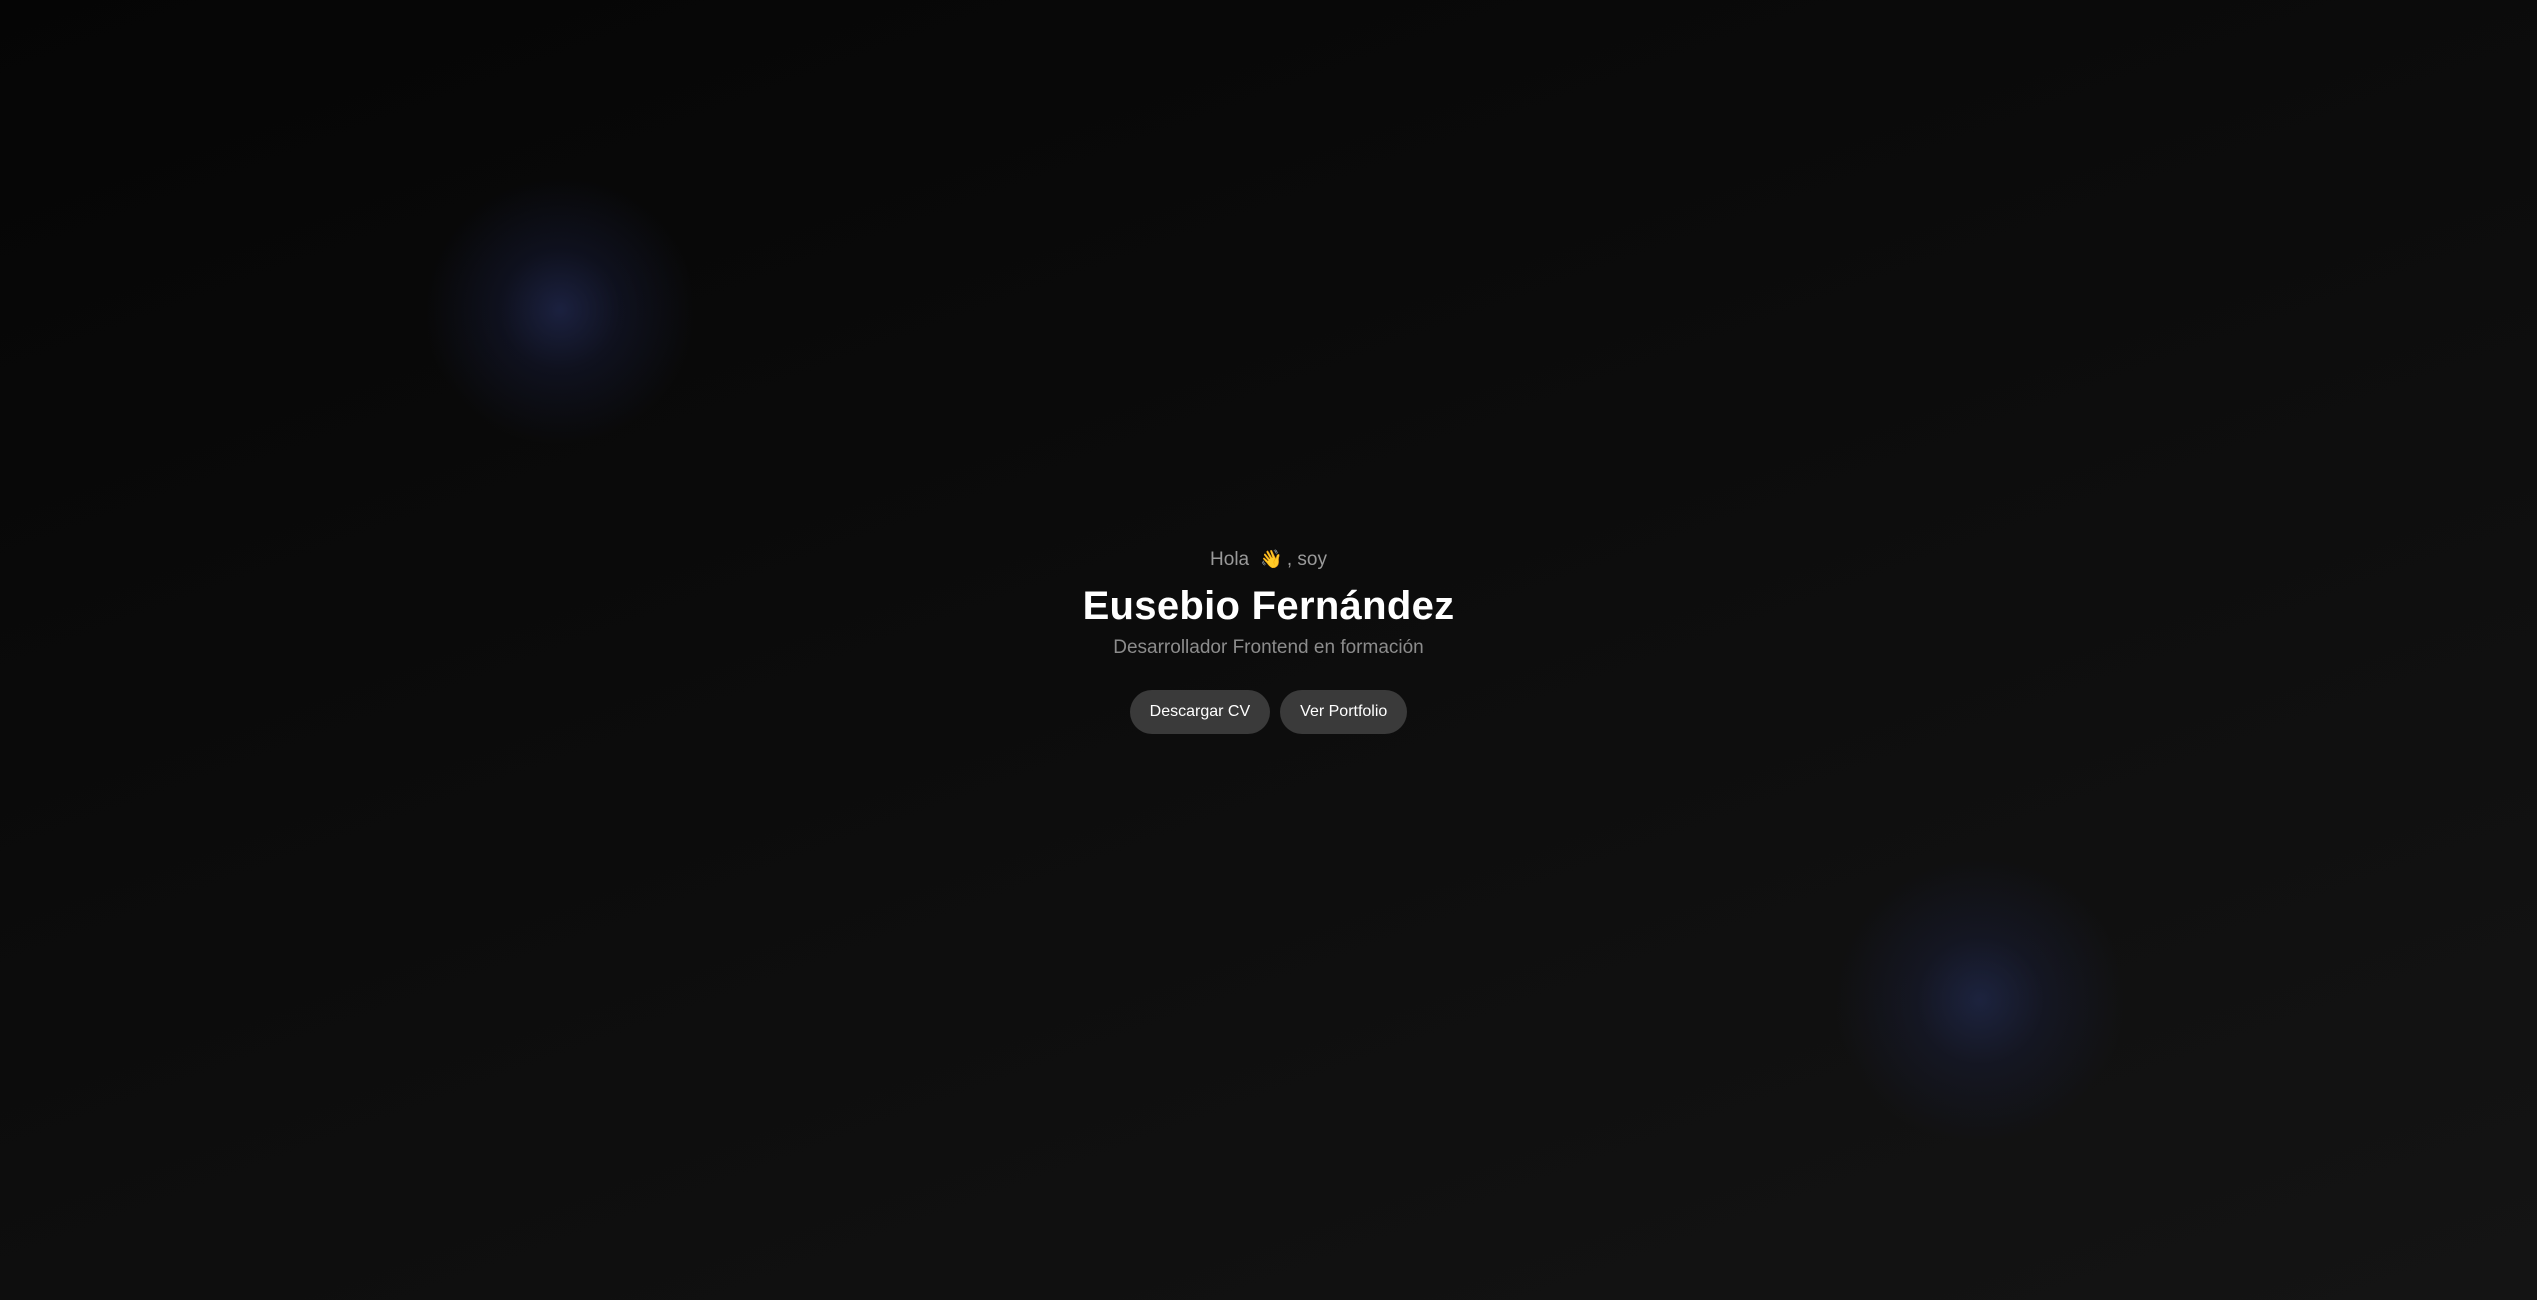  I want to click on greeting-prefix: Hola, so click(1230, 559).